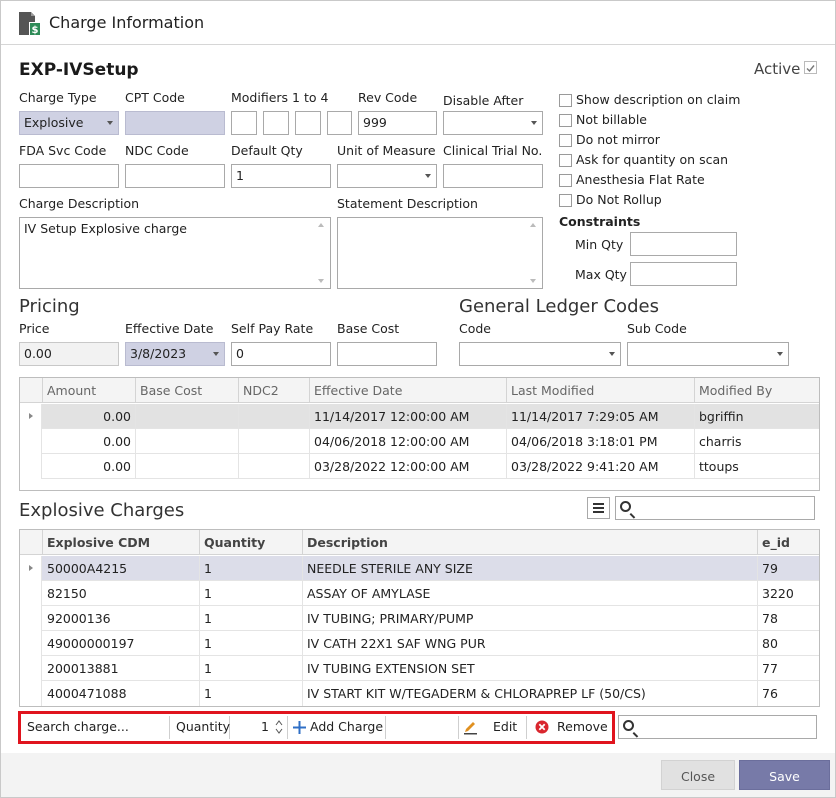 This screenshot has height=798, width=836. I want to click on table-row: 92000136 1 IV TUBING; PRIMARY/PUMP 78, so click(419, 618).